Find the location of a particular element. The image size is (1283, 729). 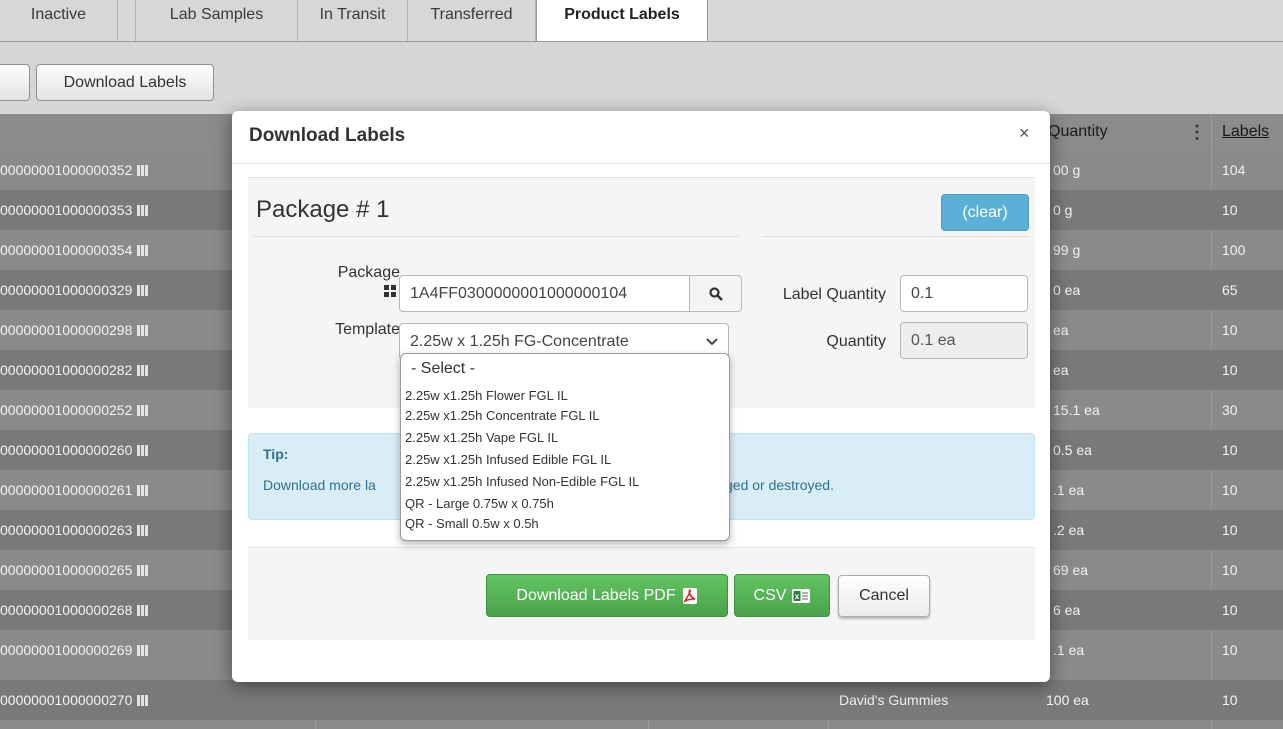

tip-text-start: Download more la is located at coordinates (319, 485).